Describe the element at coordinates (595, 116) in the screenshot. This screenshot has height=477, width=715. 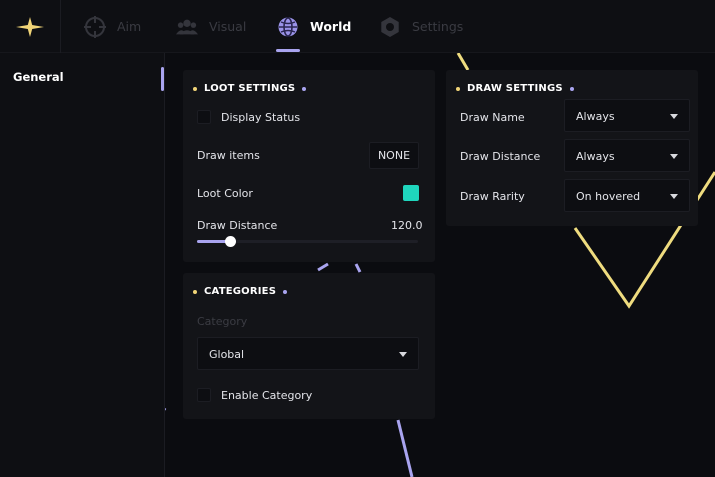
I see `draw-name-value: Always` at that location.